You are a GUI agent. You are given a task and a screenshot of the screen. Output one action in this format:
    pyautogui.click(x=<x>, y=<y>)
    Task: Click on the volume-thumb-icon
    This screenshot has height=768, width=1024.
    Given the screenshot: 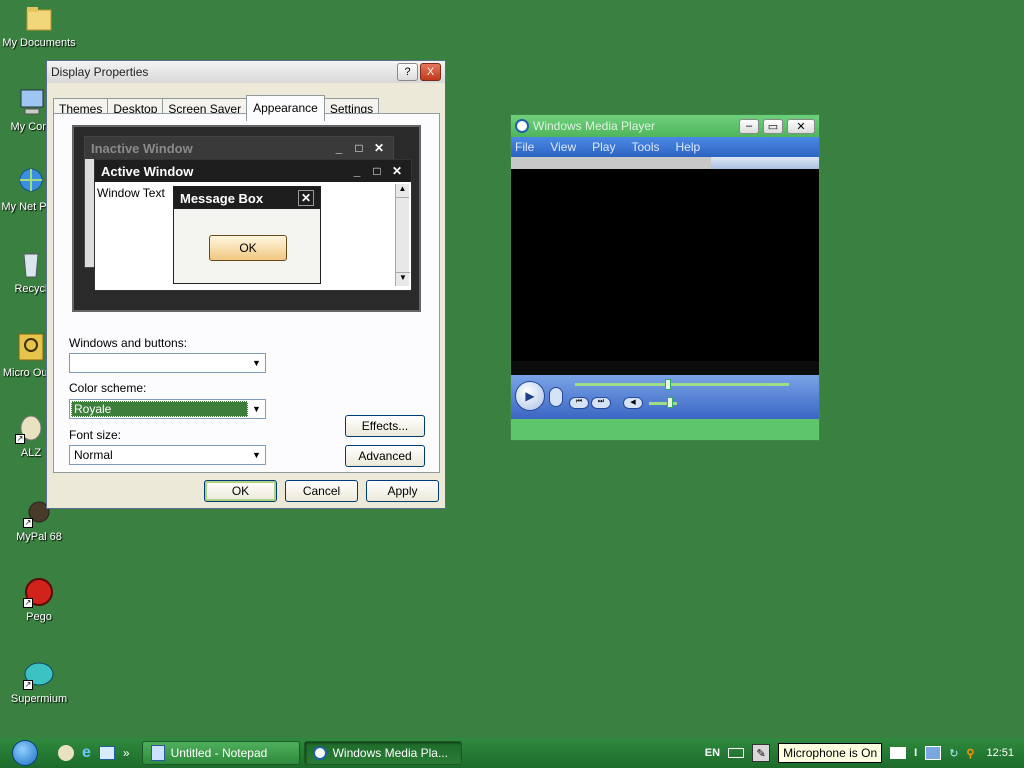 What is the action you would take?
    pyautogui.click(x=670, y=402)
    